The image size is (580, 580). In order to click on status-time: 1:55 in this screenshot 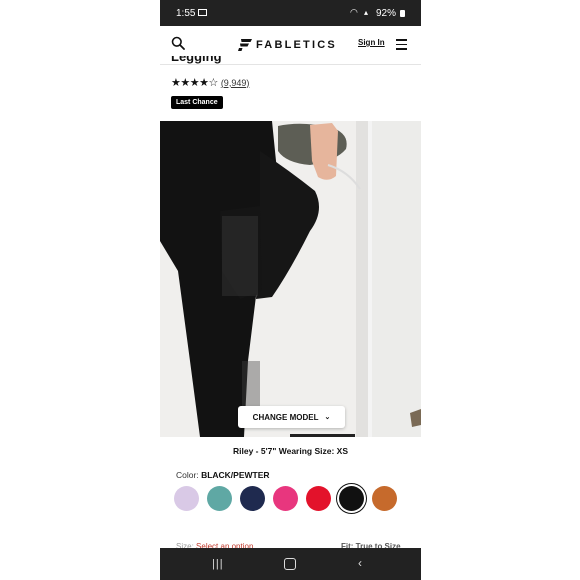, I will do `click(186, 13)`.